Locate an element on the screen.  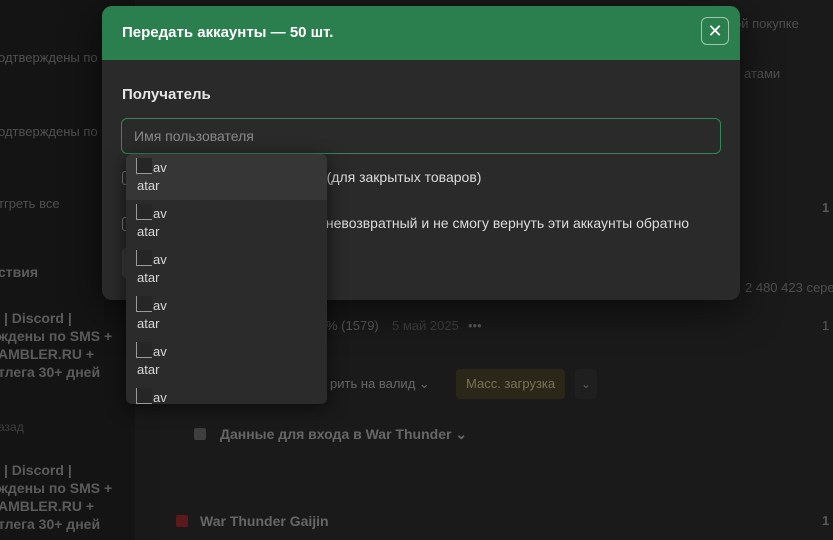
bg-tab-label: атами is located at coordinates (762, 73).